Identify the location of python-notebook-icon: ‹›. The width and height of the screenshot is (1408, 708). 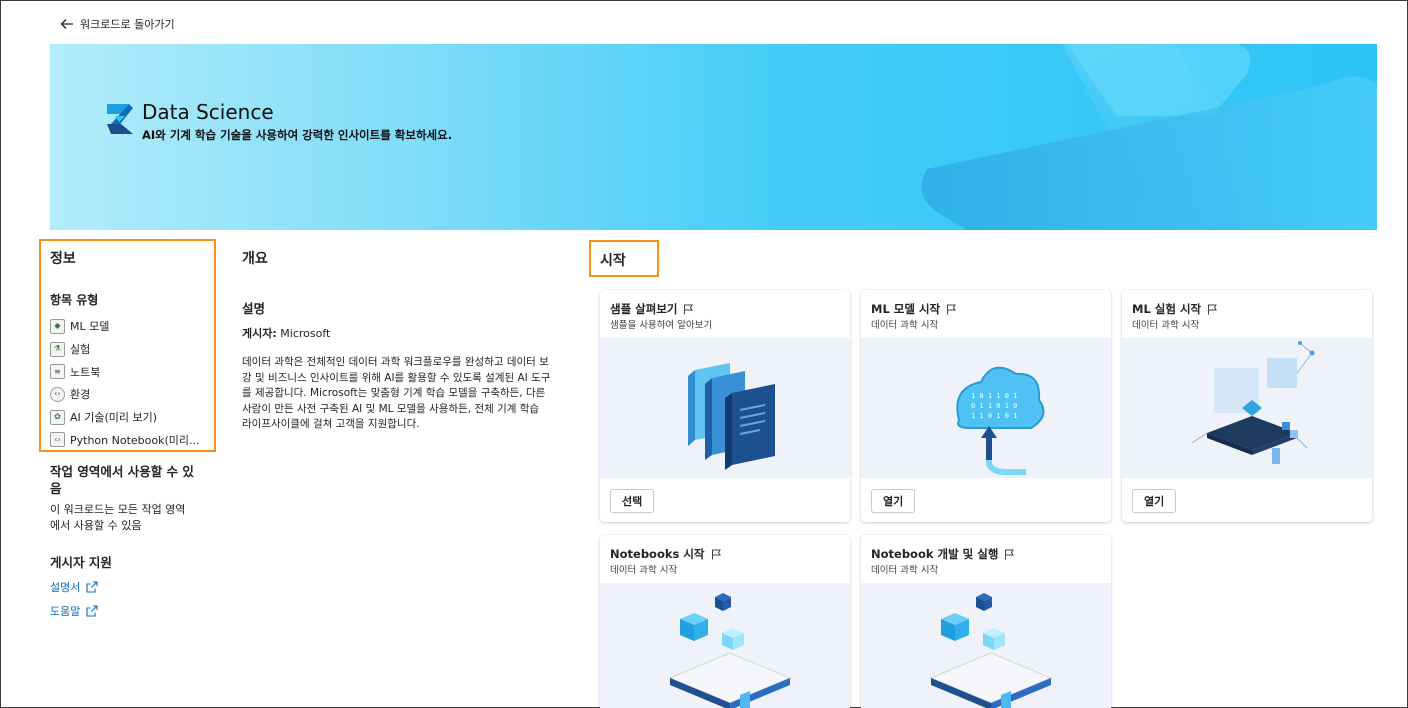
(57, 440).